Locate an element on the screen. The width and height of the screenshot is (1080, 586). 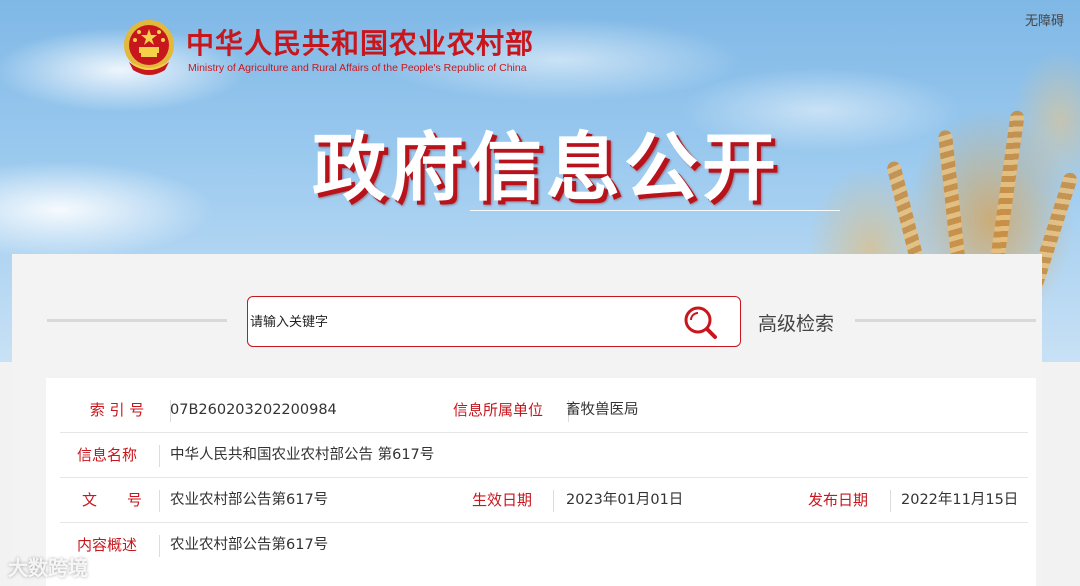
index-label: 索 引 号 is located at coordinates (117, 410).